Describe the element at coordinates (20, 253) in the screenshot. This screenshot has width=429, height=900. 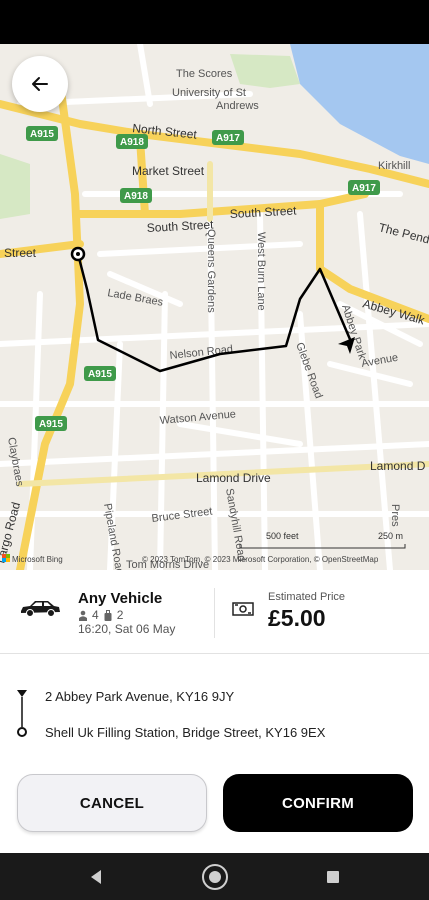
I see `map-label-street-left: Street` at that location.